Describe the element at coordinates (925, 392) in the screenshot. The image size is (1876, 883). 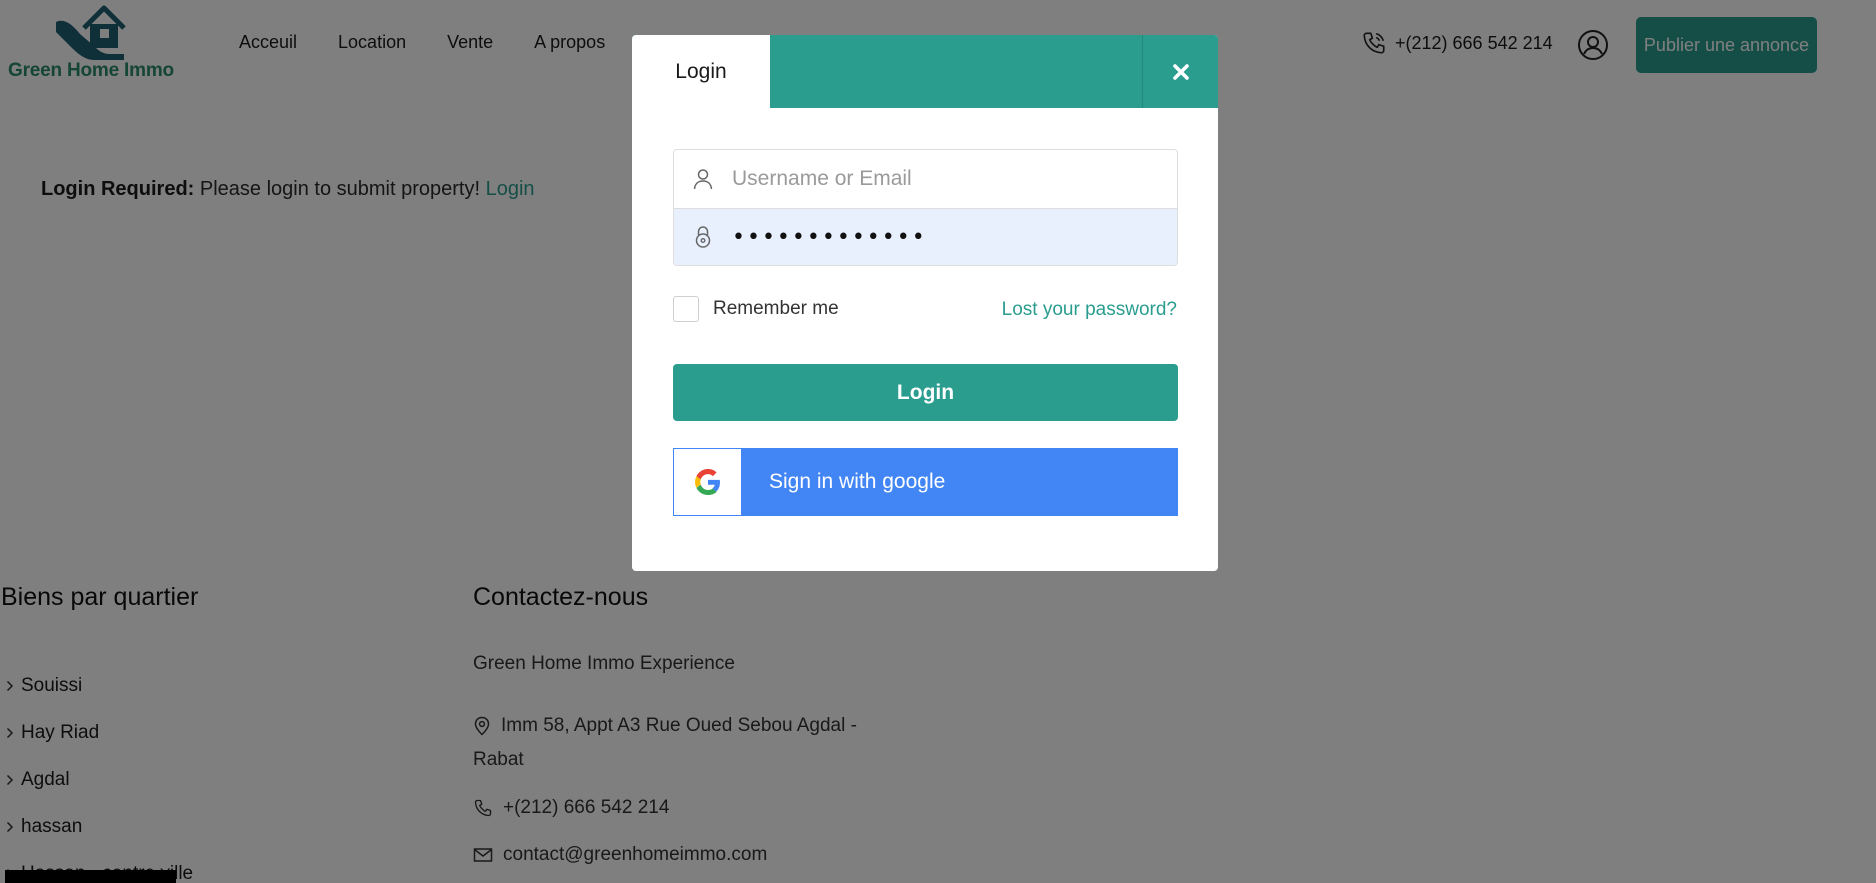
I see `login-button: Login` at that location.